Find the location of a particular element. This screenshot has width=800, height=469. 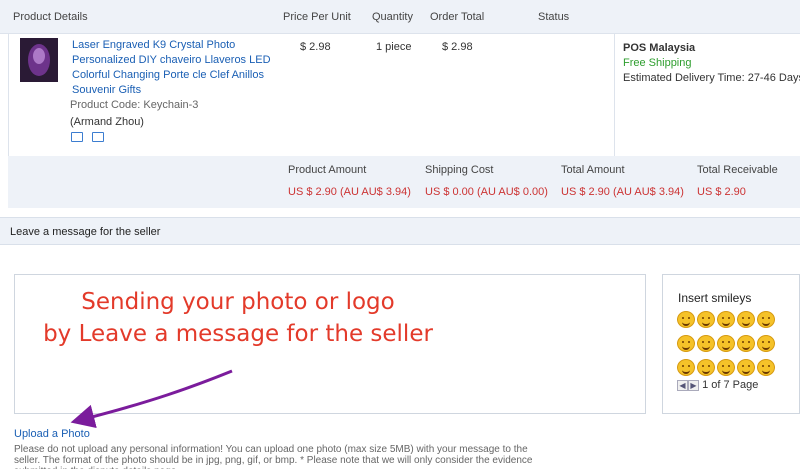

col-price-per-unit: Price Per Unit is located at coordinates (317, 17).